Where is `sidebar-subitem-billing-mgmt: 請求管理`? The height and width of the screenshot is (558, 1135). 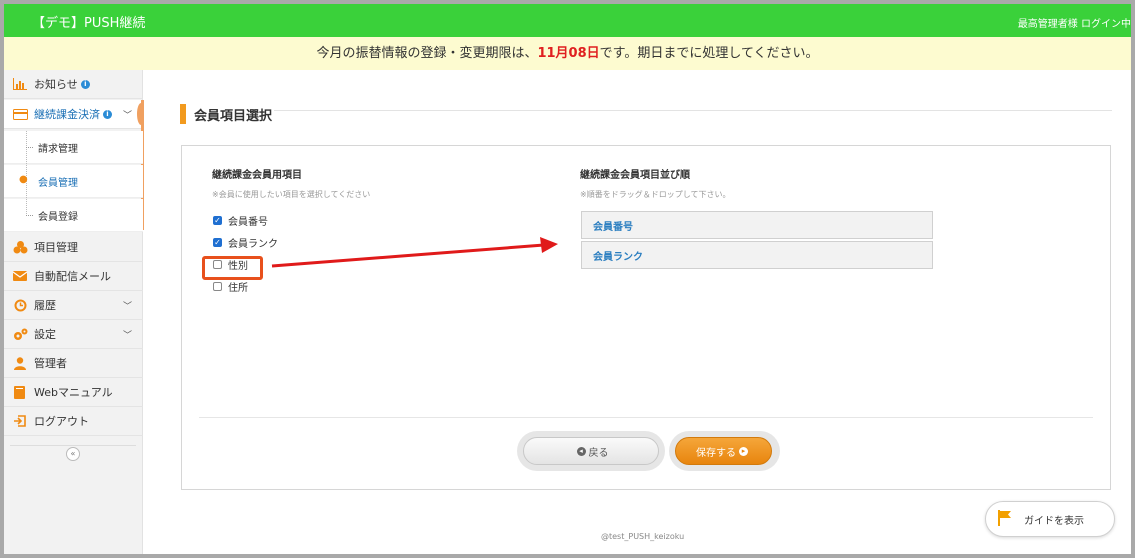 sidebar-subitem-billing-mgmt: 請求管理 is located at coordinates (73, 147).